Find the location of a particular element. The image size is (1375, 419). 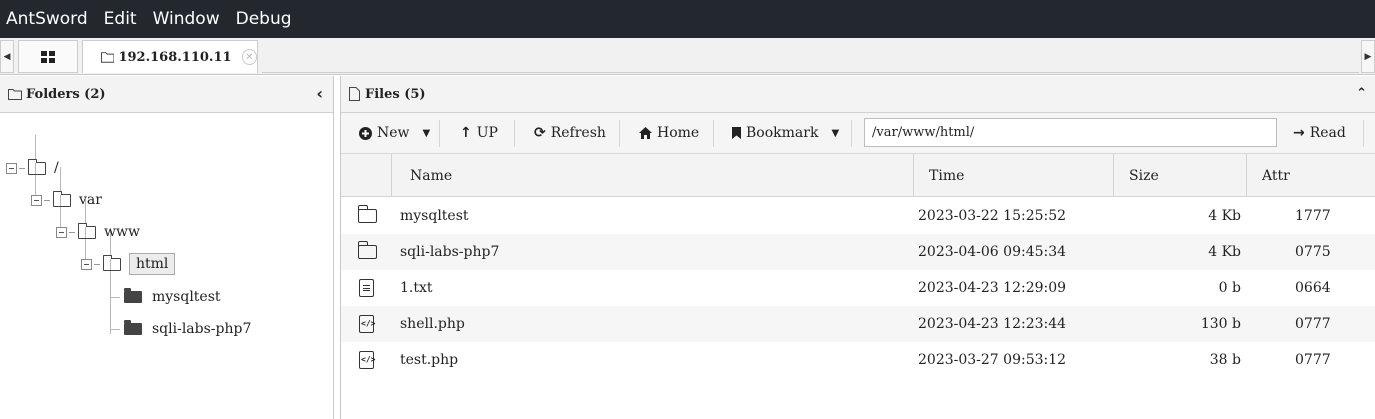

tree-node-label: mysqltest is located at coordinates (186, 297).